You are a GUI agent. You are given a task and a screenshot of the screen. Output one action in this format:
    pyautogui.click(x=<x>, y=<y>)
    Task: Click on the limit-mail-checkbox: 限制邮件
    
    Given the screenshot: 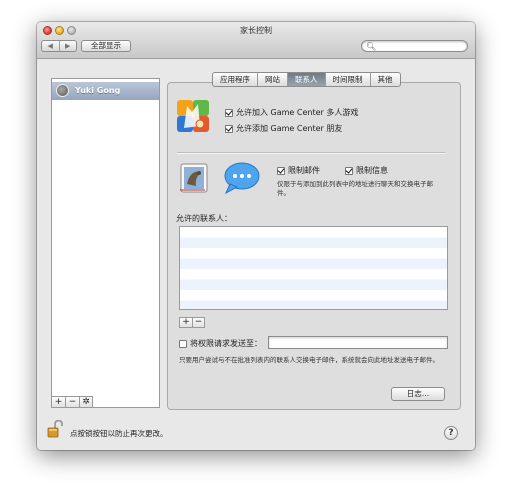 What is the action you would take?
    pyautogui.click(x=298, y=170)
    